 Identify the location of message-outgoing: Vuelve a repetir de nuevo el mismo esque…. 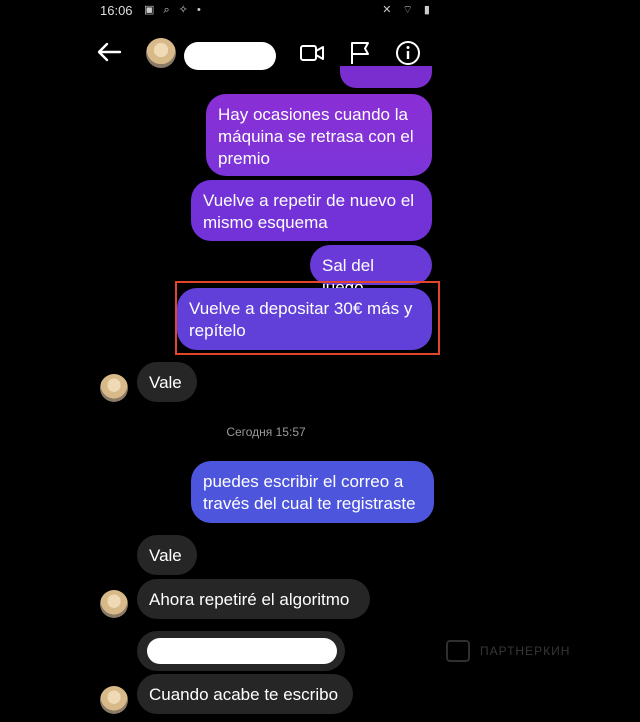
(311, 210).